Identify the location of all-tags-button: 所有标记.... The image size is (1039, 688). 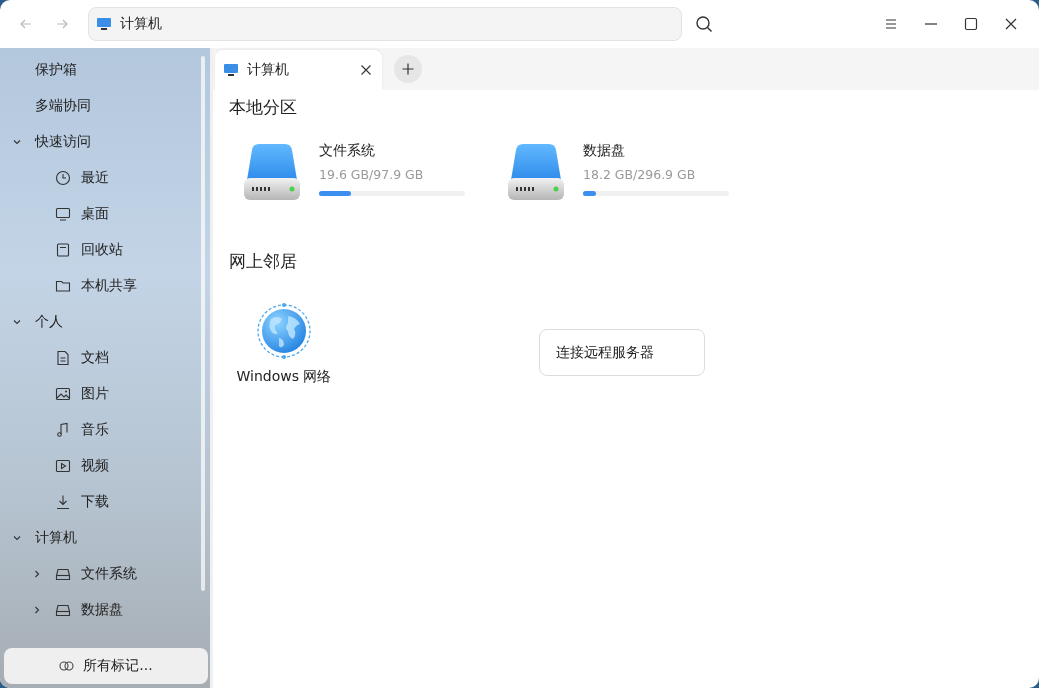
(106, 666).